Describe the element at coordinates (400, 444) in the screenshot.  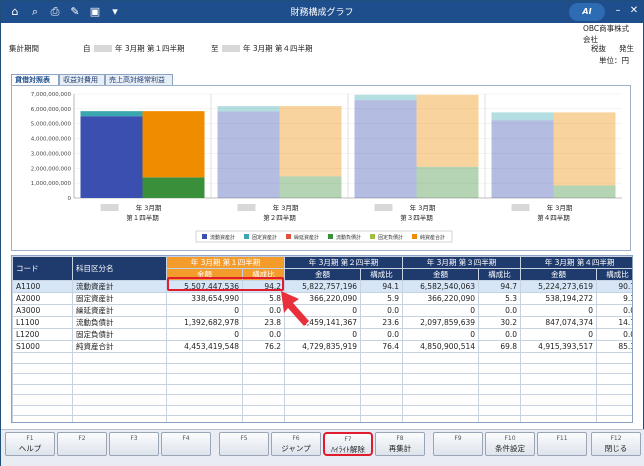
I see `fkey-f8: F8 再集計` at that location.